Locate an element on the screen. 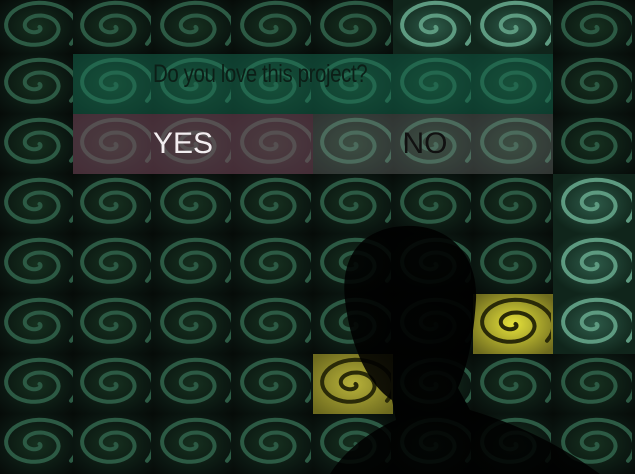 The height and width of the screenshot is (474, 635). yes-button-label: YES is located at coordinates (183, 143).